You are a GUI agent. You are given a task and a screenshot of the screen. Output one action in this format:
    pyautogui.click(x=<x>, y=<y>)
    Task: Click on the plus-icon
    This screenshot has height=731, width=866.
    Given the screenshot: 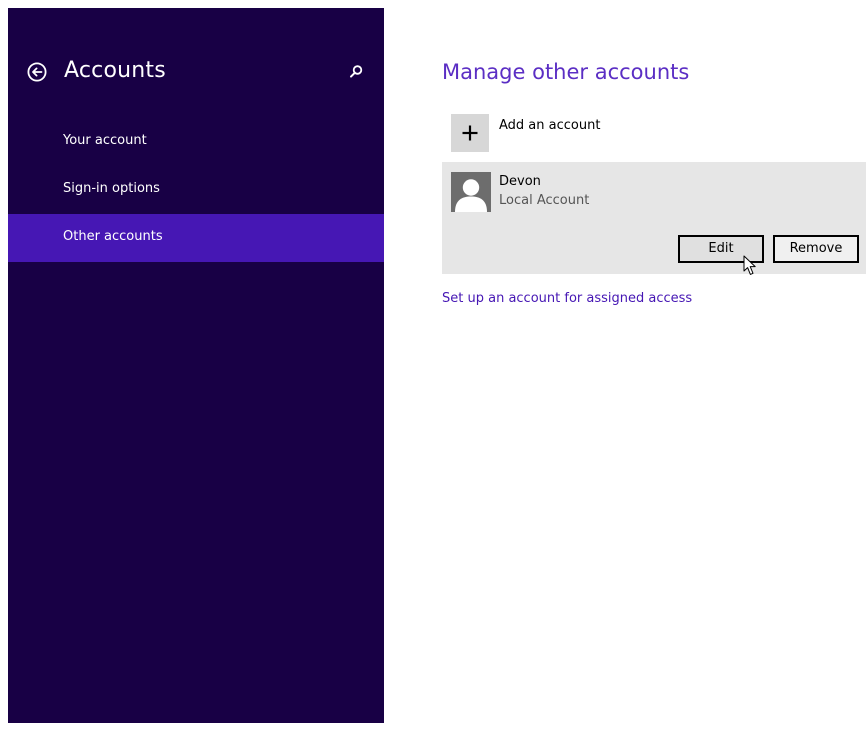 What is the action you would take?
    pyautogui.click(x=470, y=133)
    